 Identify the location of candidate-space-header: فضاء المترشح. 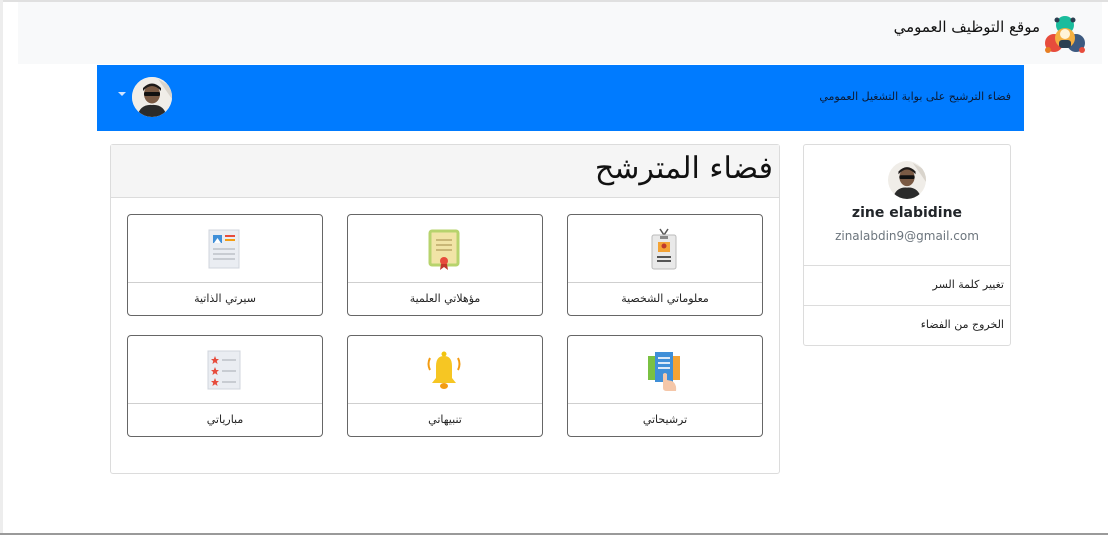
(445, 171).